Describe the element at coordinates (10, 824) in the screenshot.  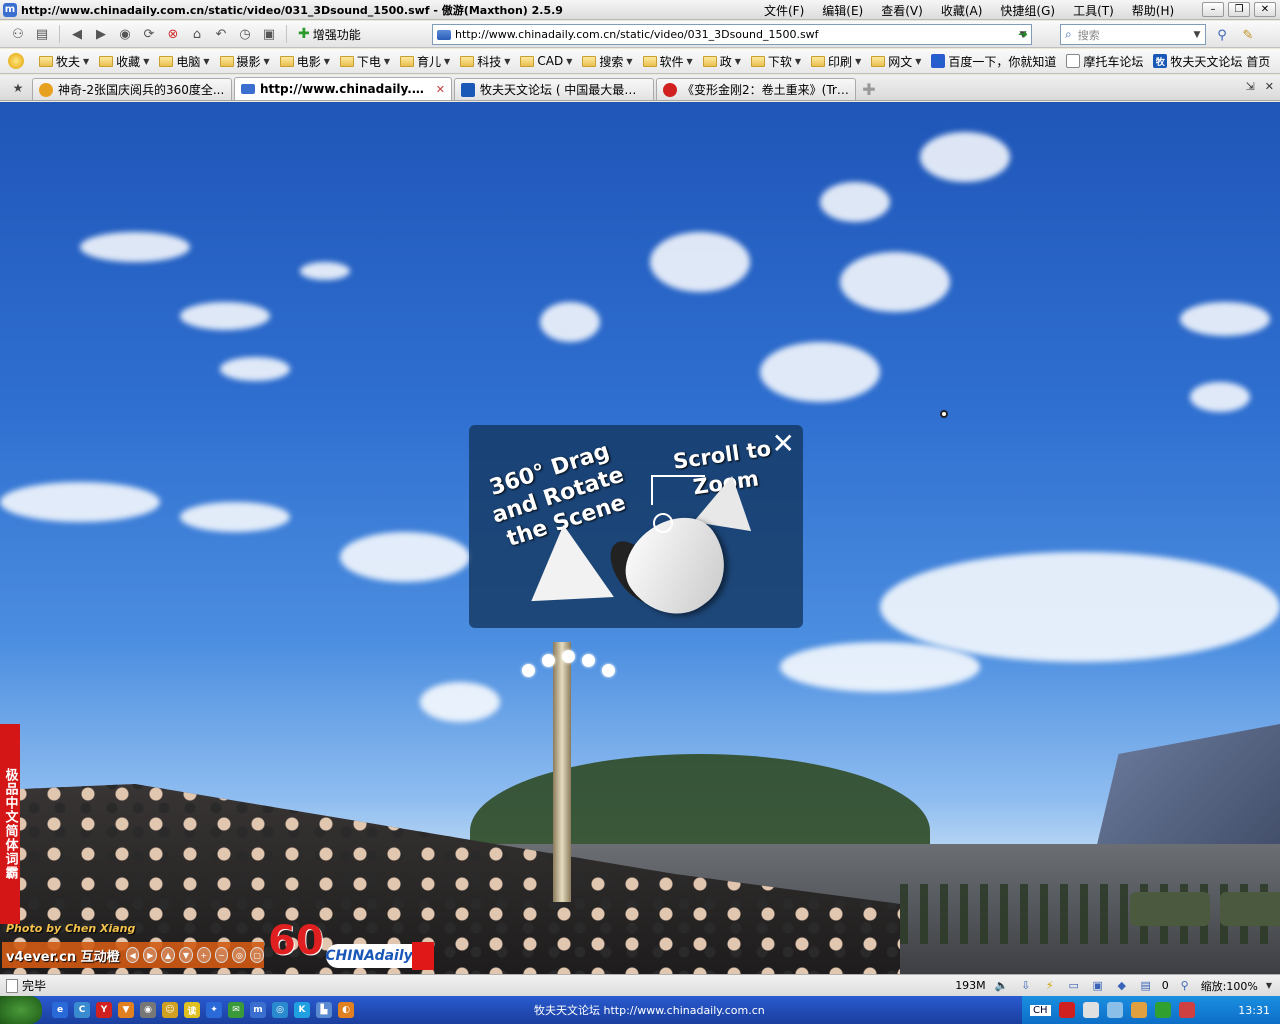
I see `dictionary-side-banner: 极品中文简体词霸` at that location.